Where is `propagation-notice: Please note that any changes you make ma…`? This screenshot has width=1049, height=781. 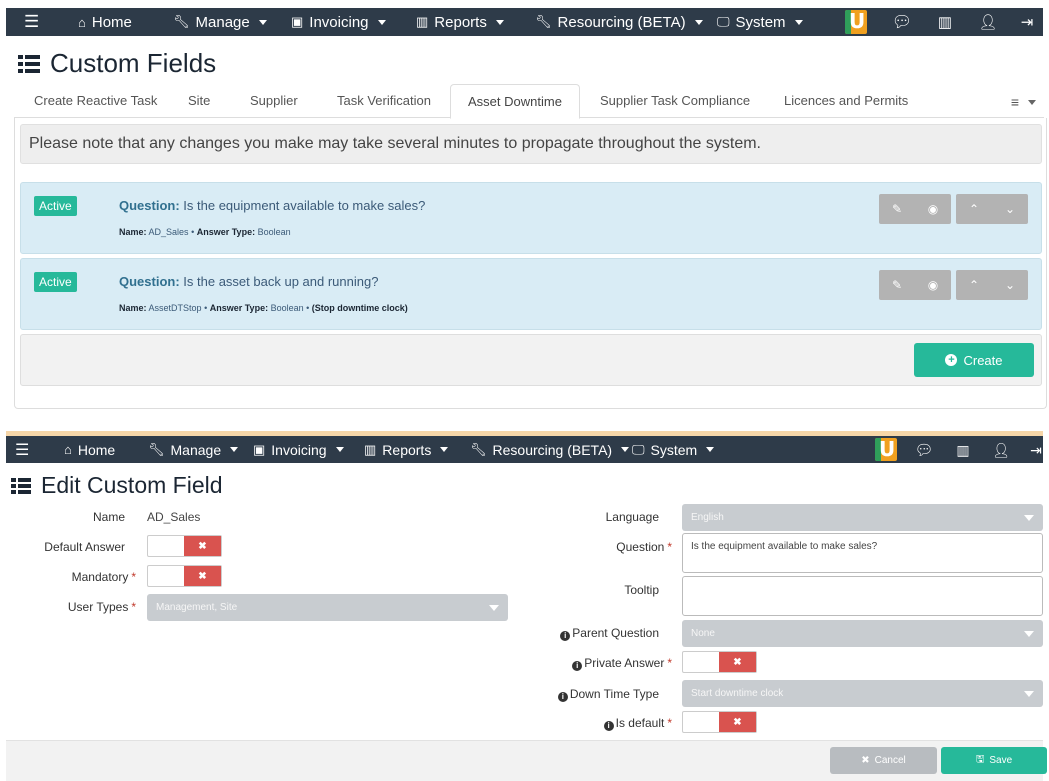
propagation-notice: Please note that any changes you make ma… is located at coordinates (531, 144).